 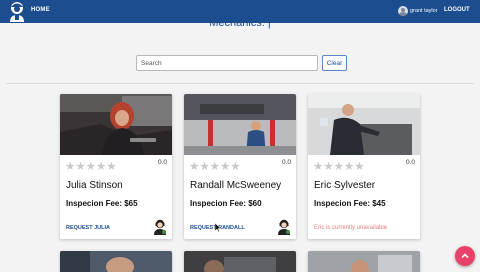 I want to click on request-julia-button: REQUEST JULIA, so click(x=88, y=228).